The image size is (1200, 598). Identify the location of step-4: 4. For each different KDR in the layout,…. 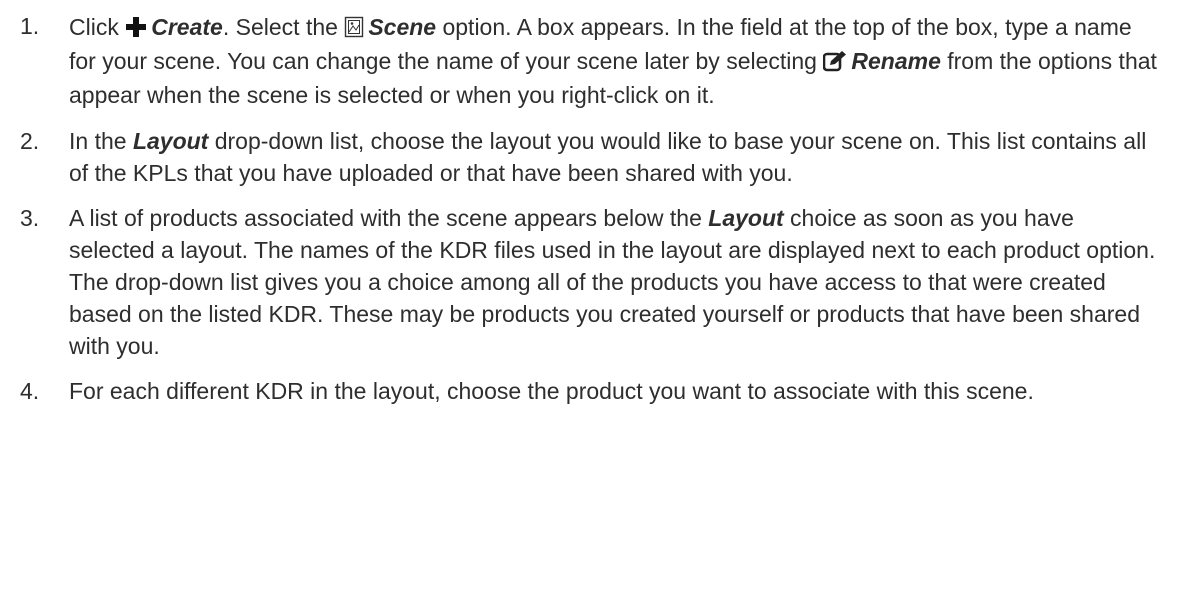
(590, 391).